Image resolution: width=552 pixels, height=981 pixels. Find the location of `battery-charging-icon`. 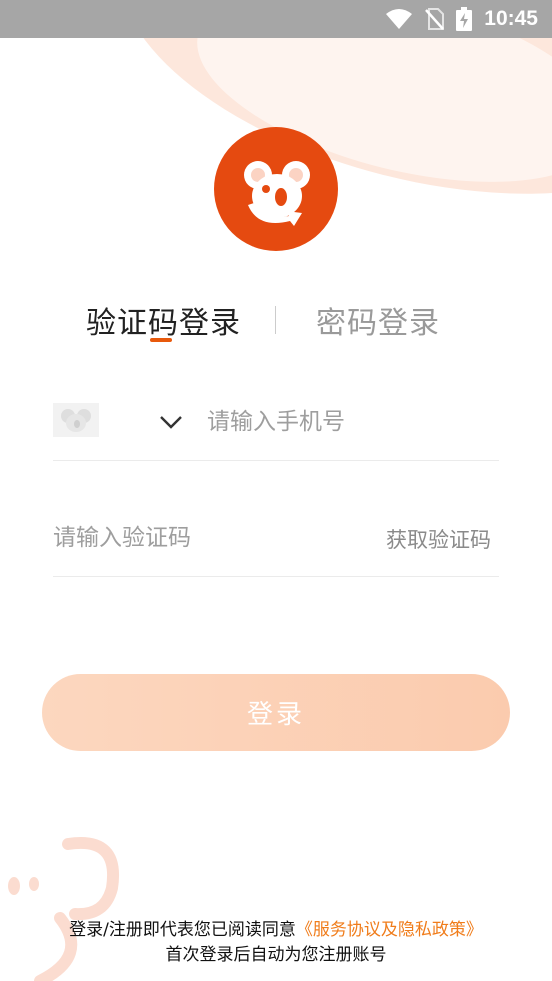

battery-charging-icon is located at coordinates (464, 19).